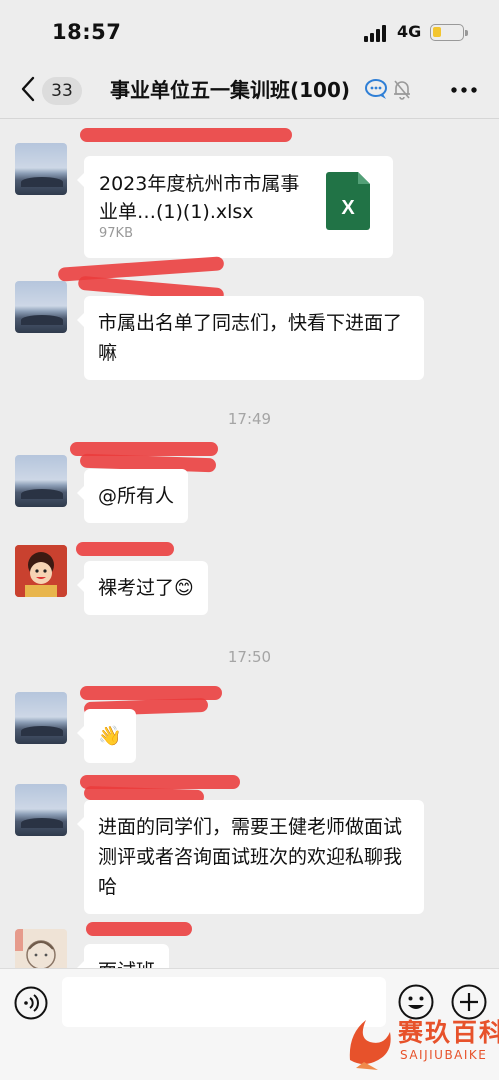  Describe the element at coordinates (464, 90) in the screenshot. I see `more-icon` at that location.